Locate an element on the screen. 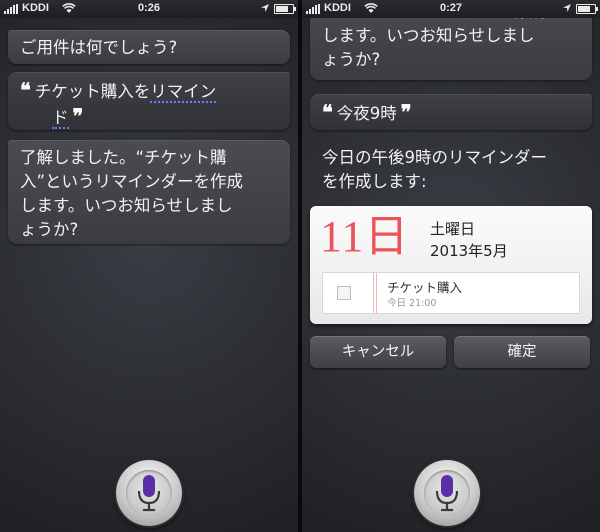  reminder-checkbox is located at coordinates (344, 293).